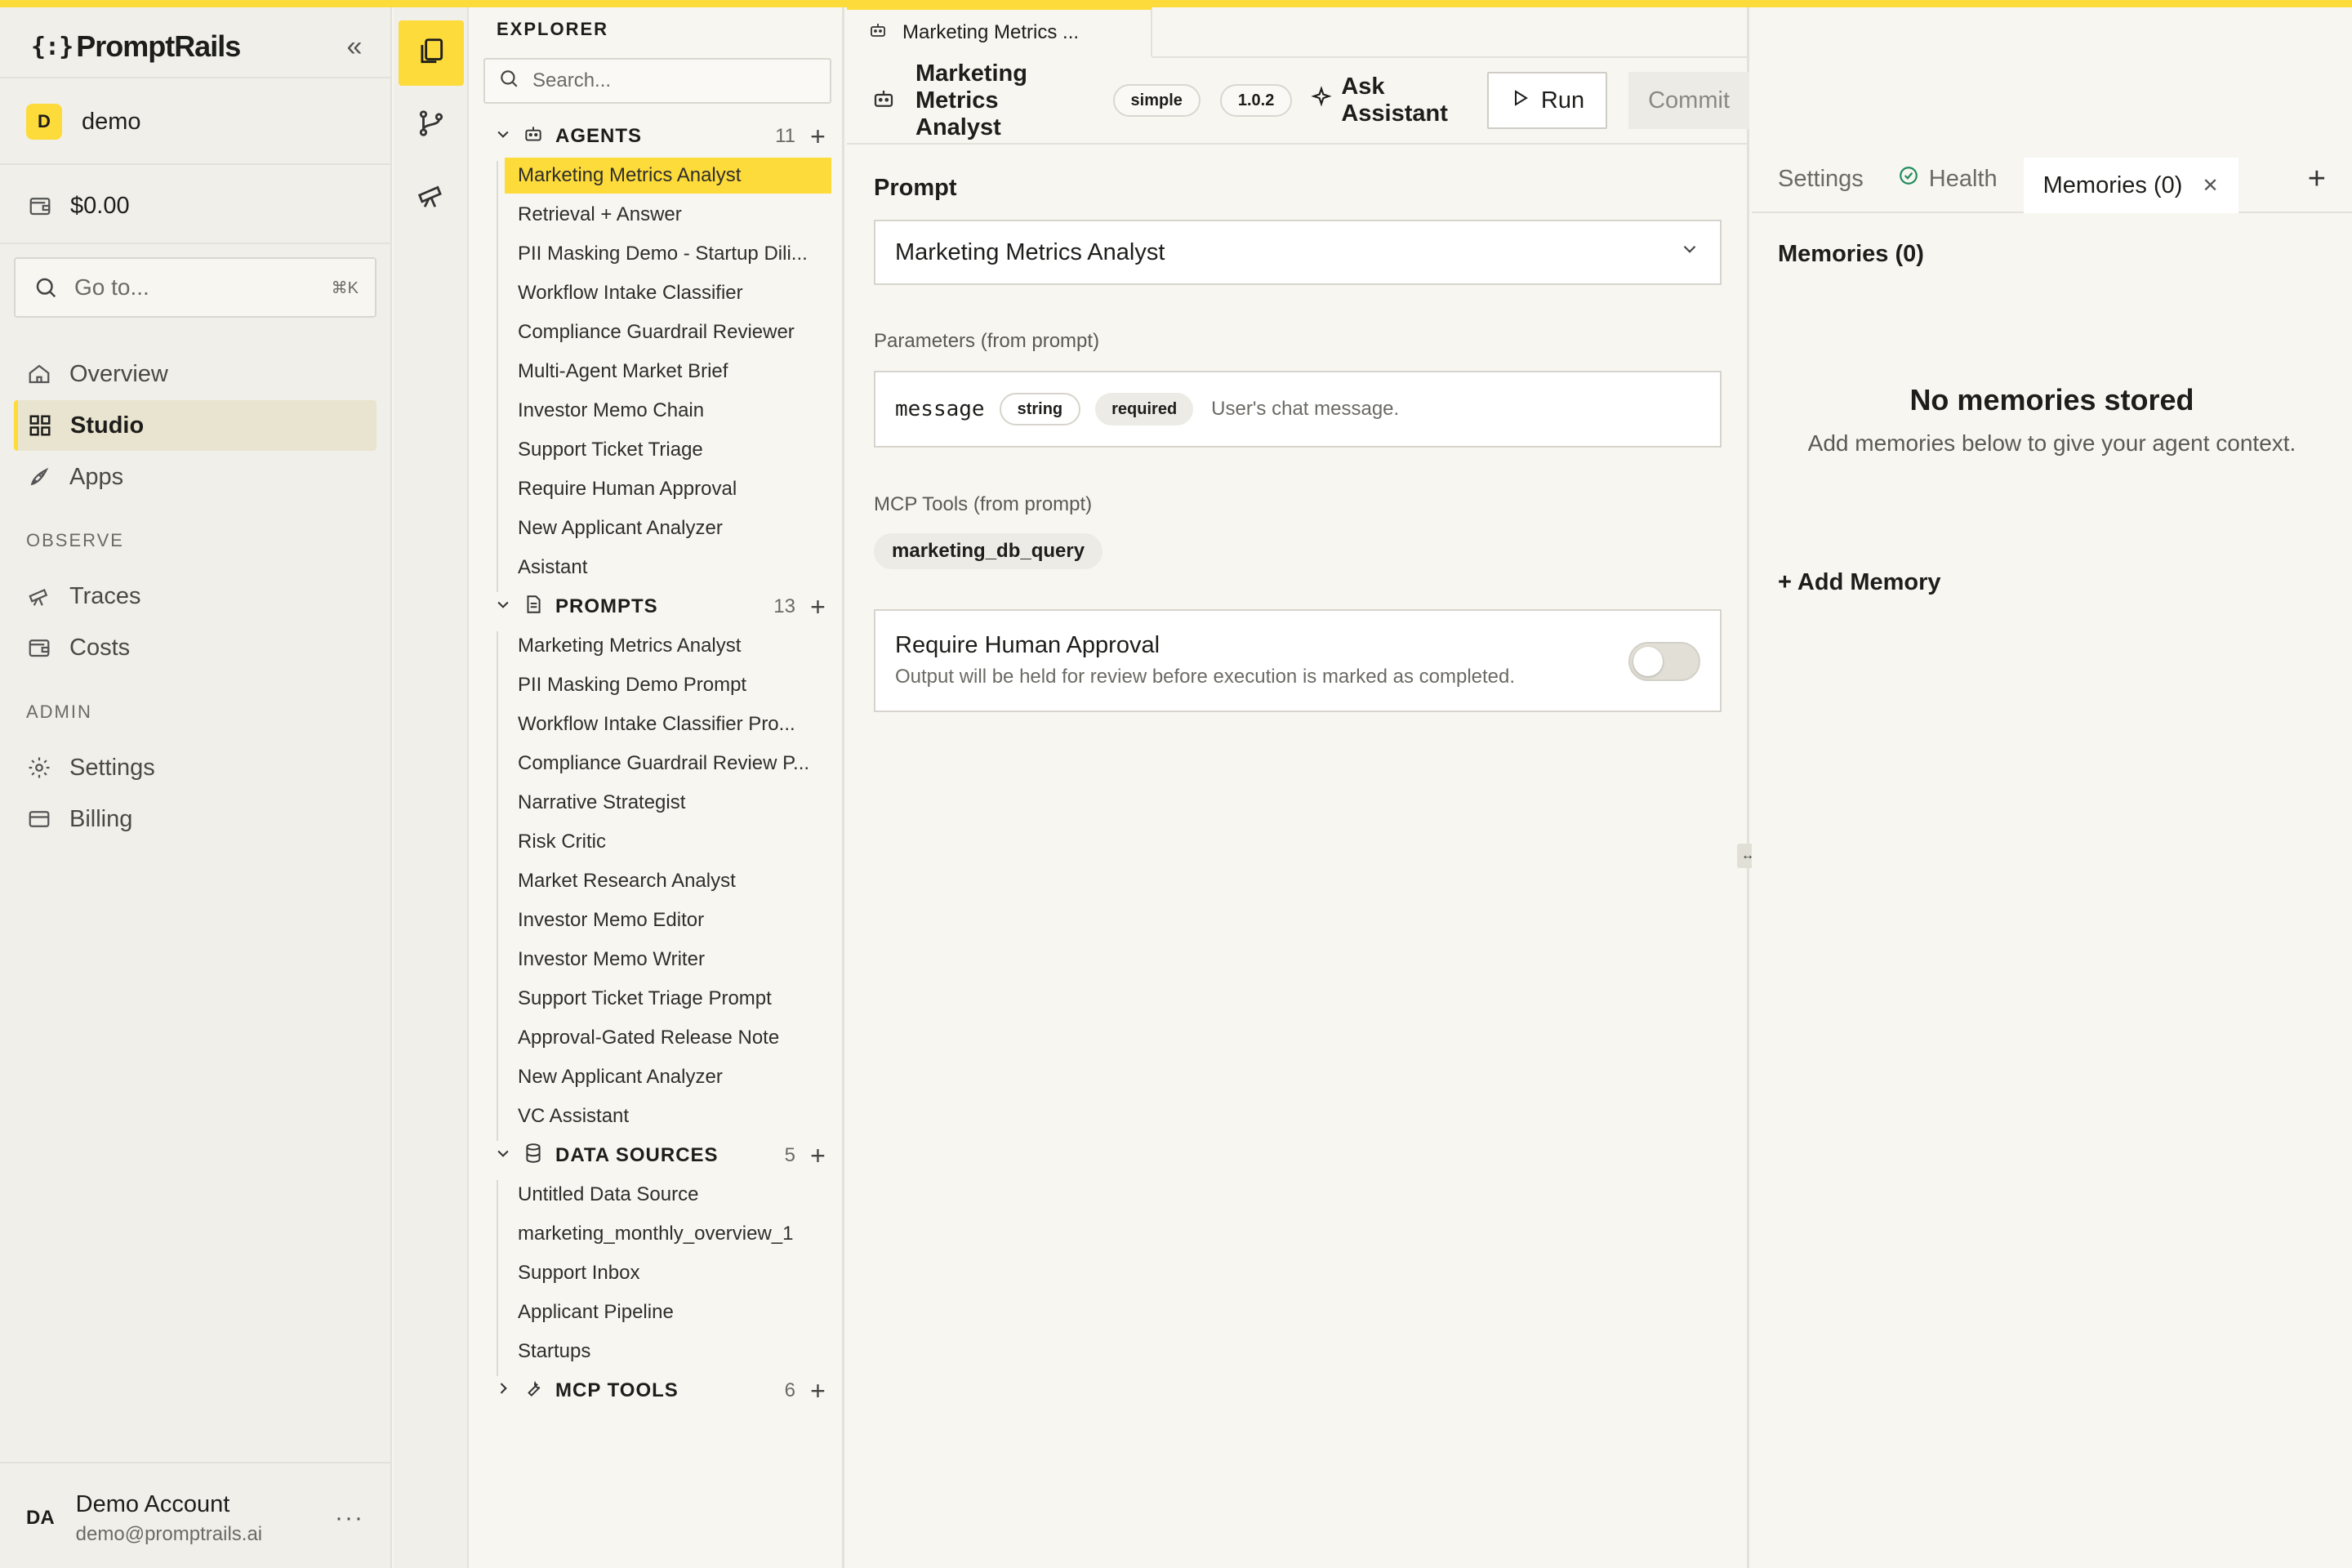  Describe the element at coordinates (83, 122) in the screenshot. I see `workspace-switcher: D demo` at that location.